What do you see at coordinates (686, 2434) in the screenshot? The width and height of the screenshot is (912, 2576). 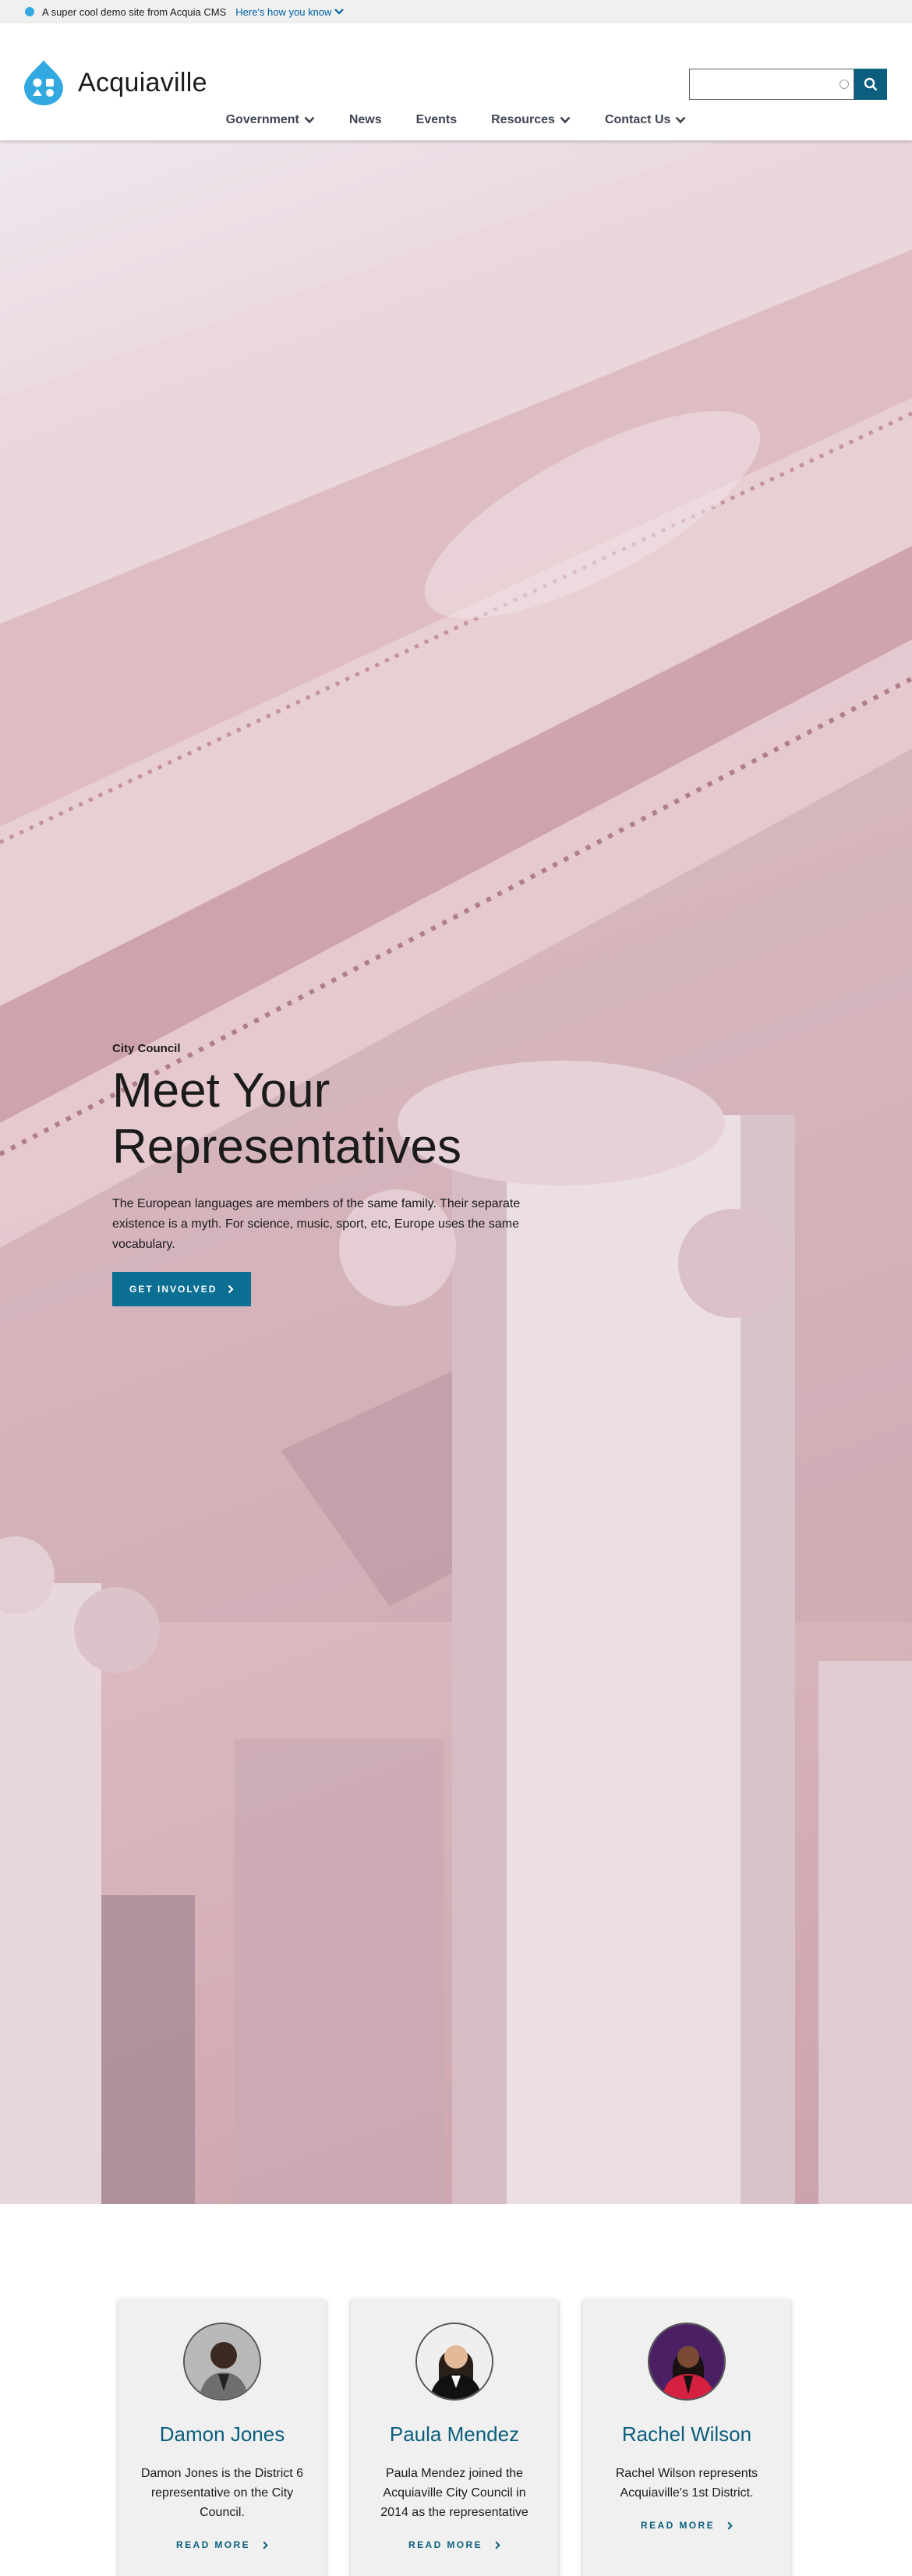 I see `representative-name: Rachel Wilson` at bounding box center [686, 2434].